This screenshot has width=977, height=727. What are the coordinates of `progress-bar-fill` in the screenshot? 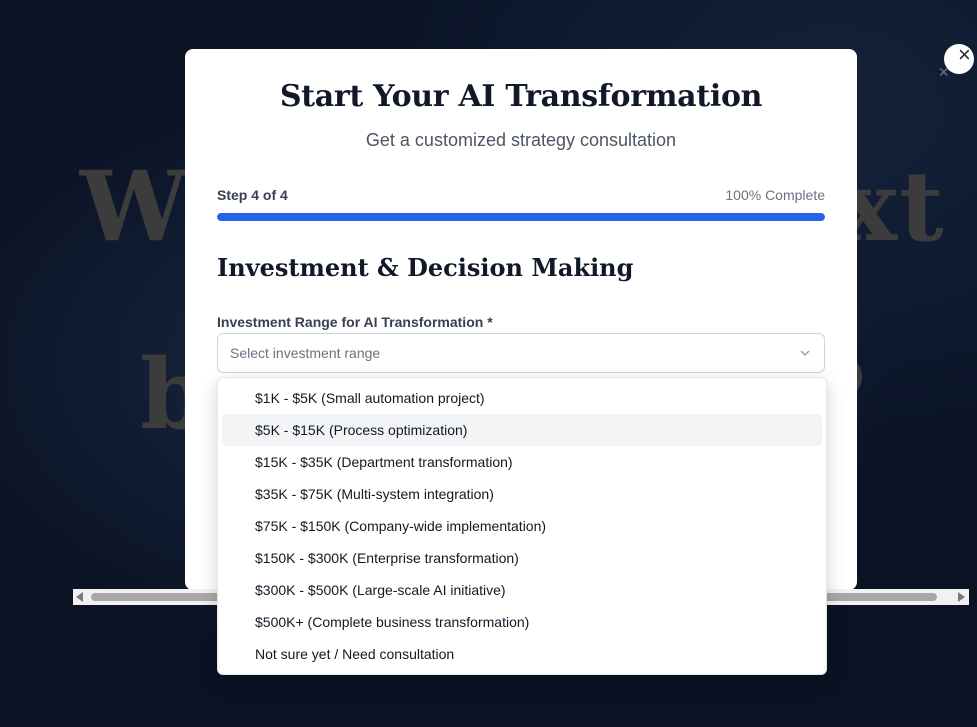 It's located at (521, 217).